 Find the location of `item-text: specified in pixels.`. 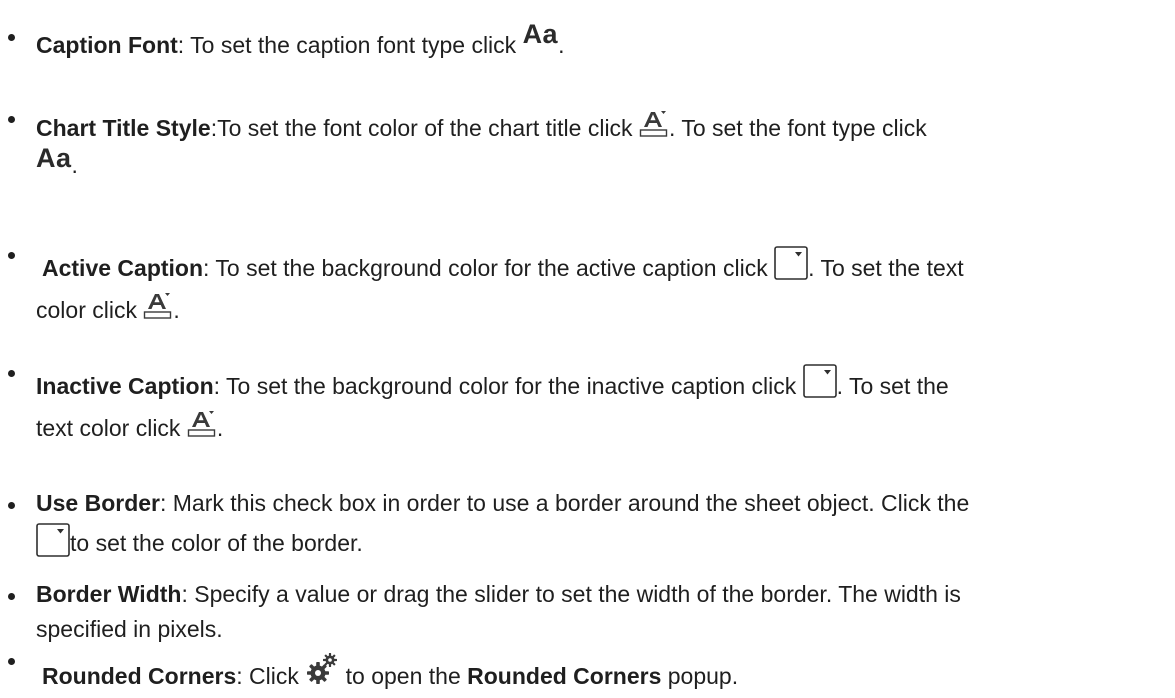

item-text: specified in pixels. is located at coordinates (129, 628).